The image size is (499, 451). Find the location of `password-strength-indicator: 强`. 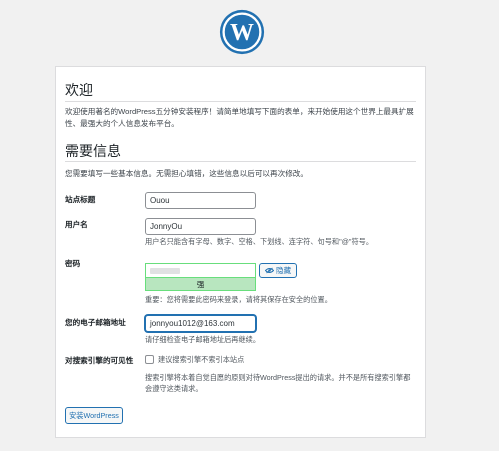

password-strength-indicator: 强 is located at coordinates (200, 284).